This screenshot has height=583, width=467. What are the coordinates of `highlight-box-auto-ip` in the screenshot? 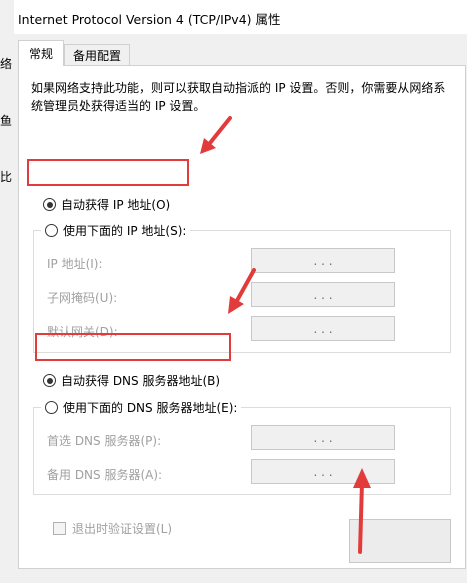 It's located at (108, 172).